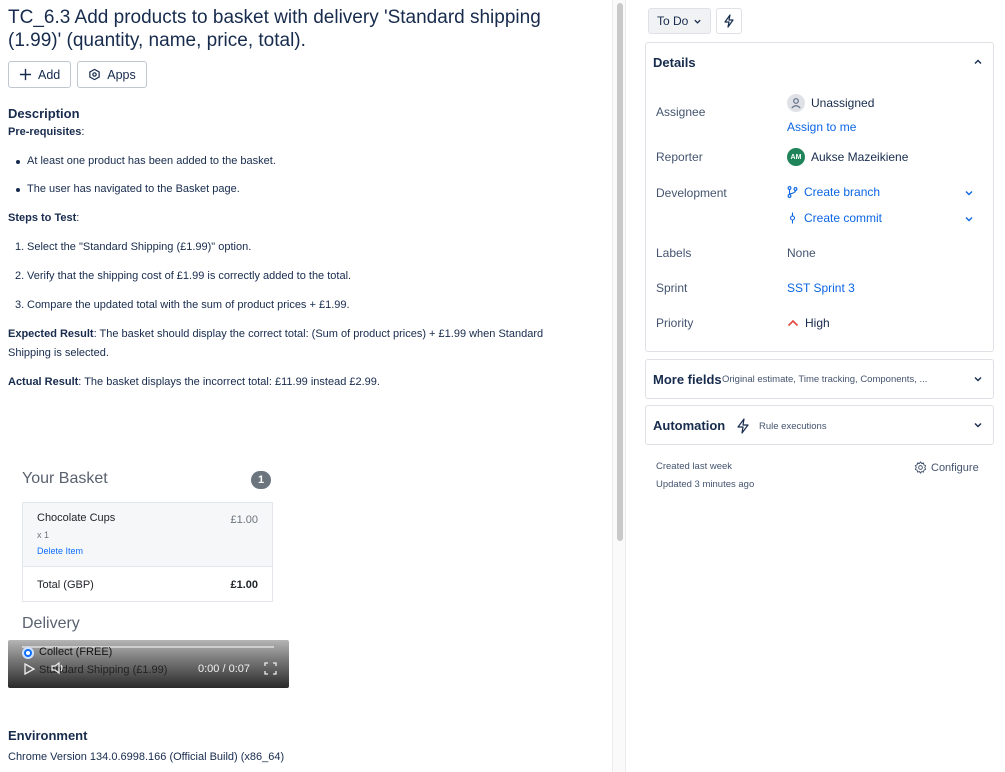 The height and width of the screenshot is (772, 1005). I want to click on expected-result-line-2: Shipping is selected., so click(58, 353).